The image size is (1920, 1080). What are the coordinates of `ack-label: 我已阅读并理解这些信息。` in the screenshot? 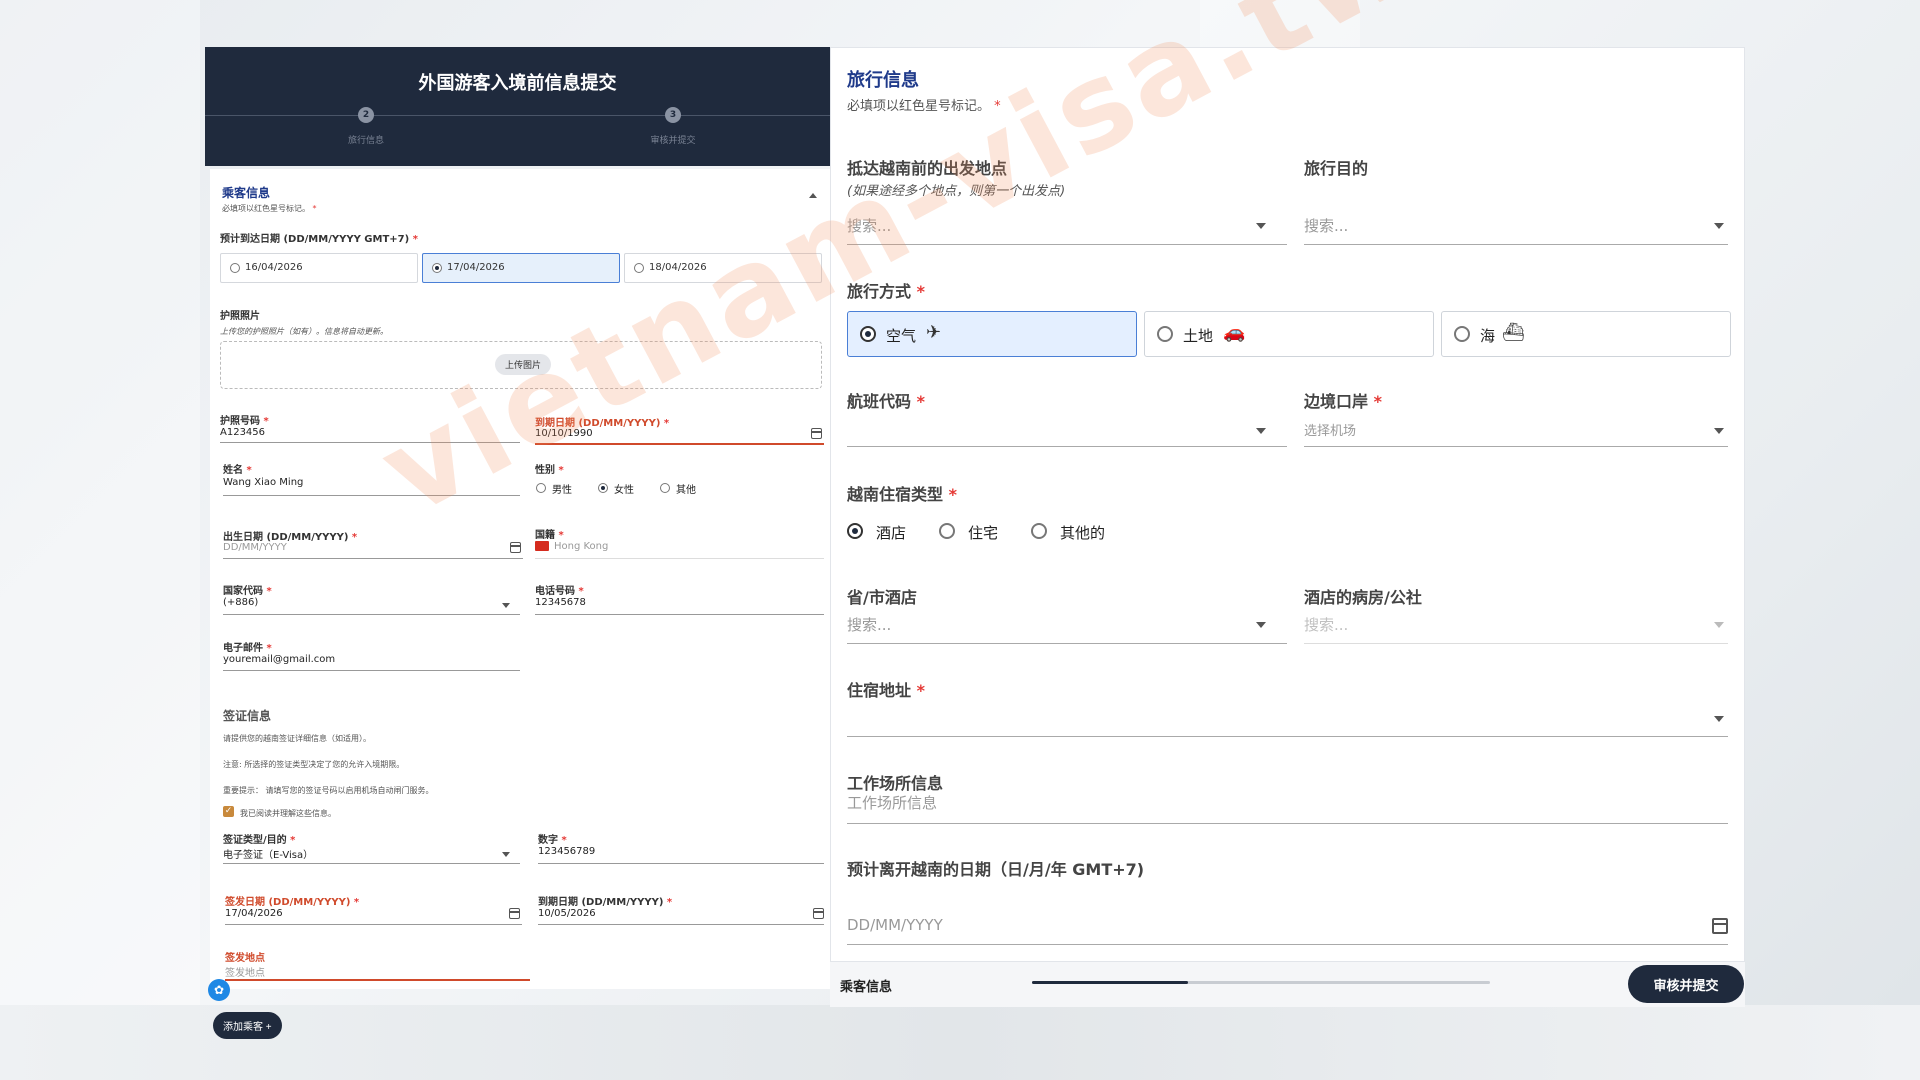 It's located at (288, 813).